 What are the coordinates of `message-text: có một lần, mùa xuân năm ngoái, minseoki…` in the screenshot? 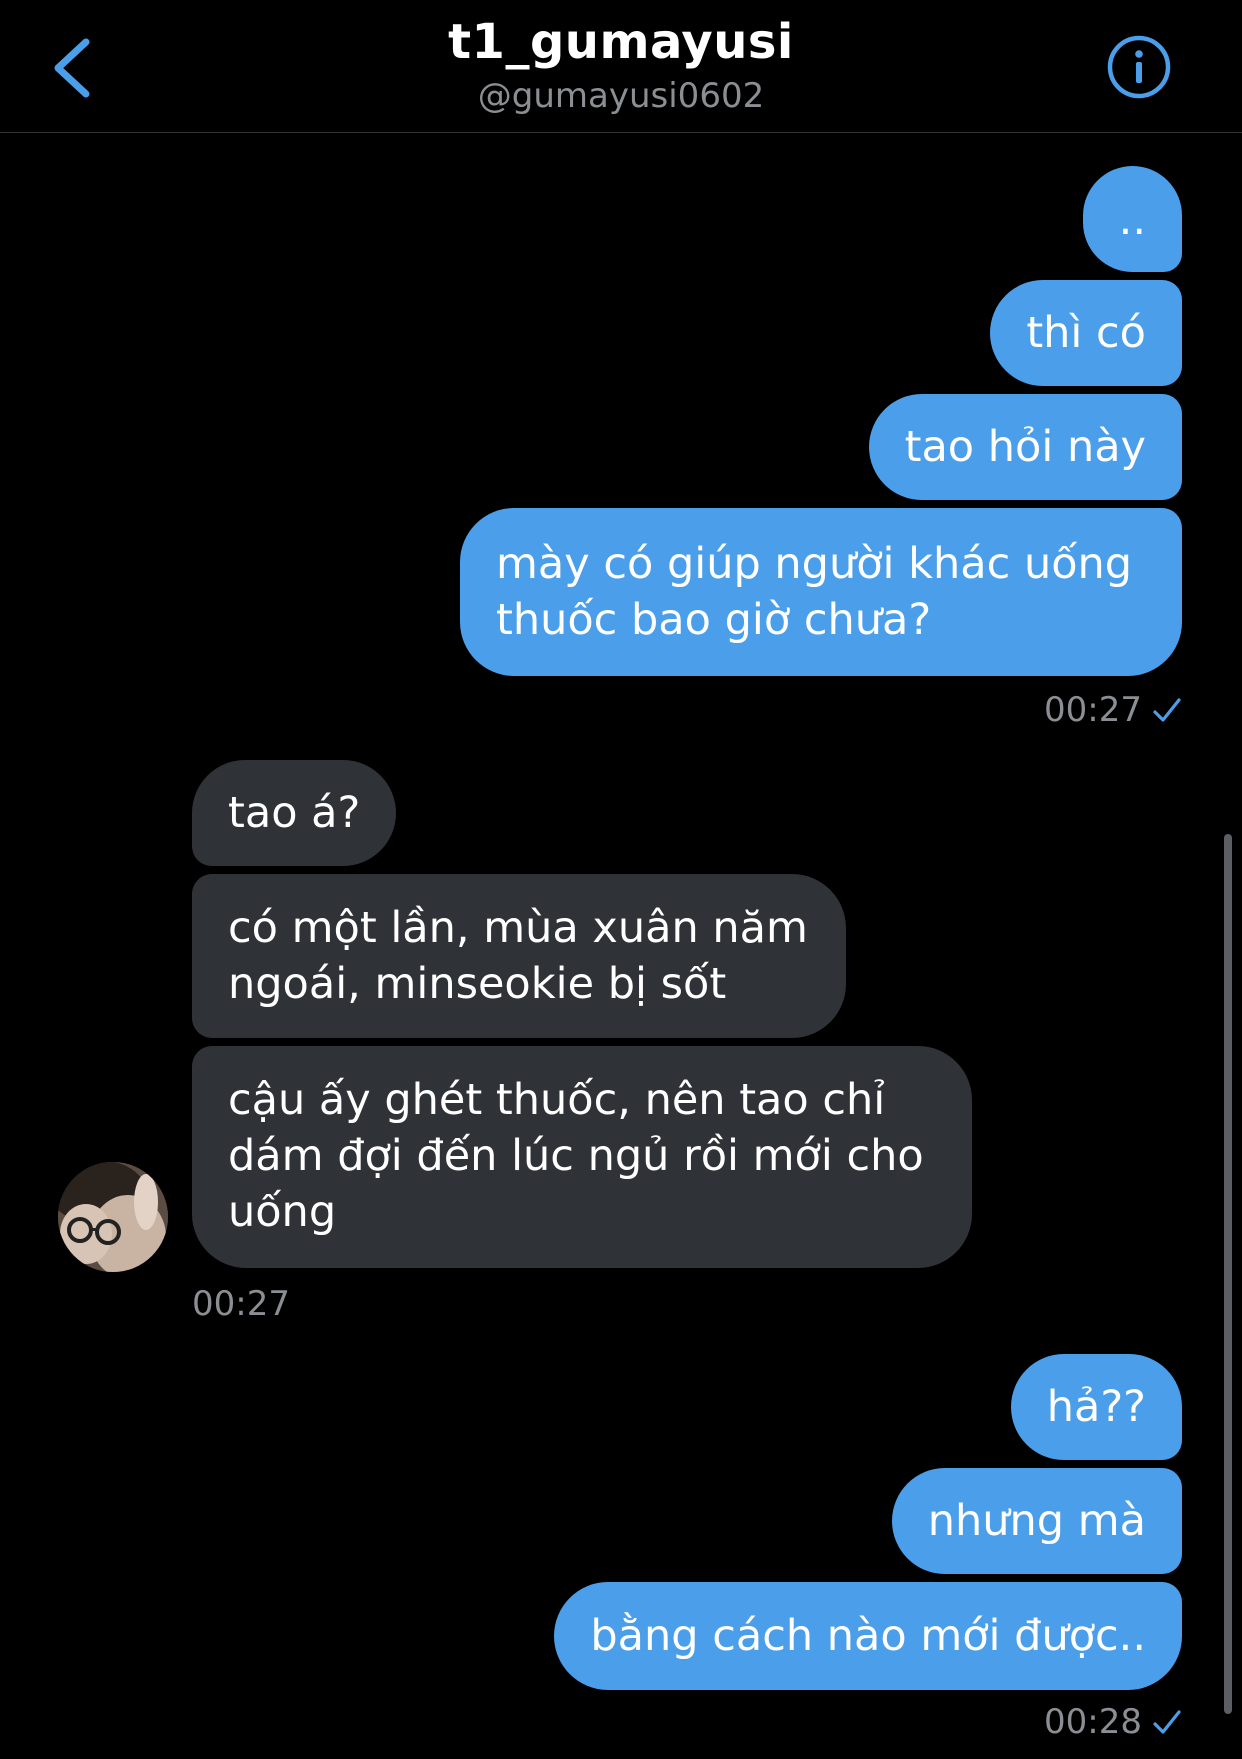 It's located at (518, 956).